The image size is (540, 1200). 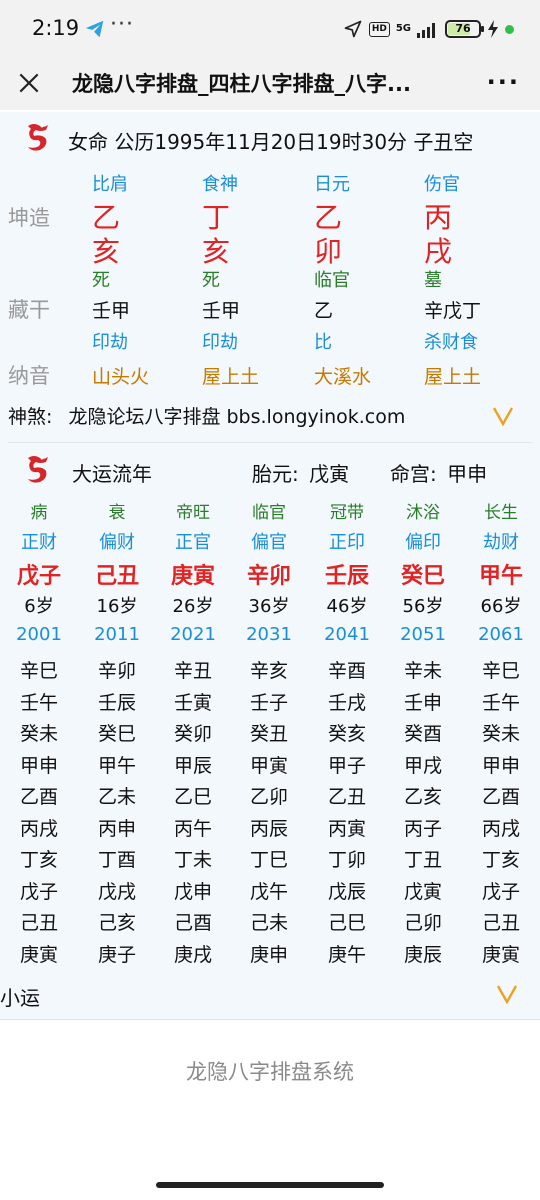 I want to click on liunian-year: 乙丑, so click(x=346, y=797).